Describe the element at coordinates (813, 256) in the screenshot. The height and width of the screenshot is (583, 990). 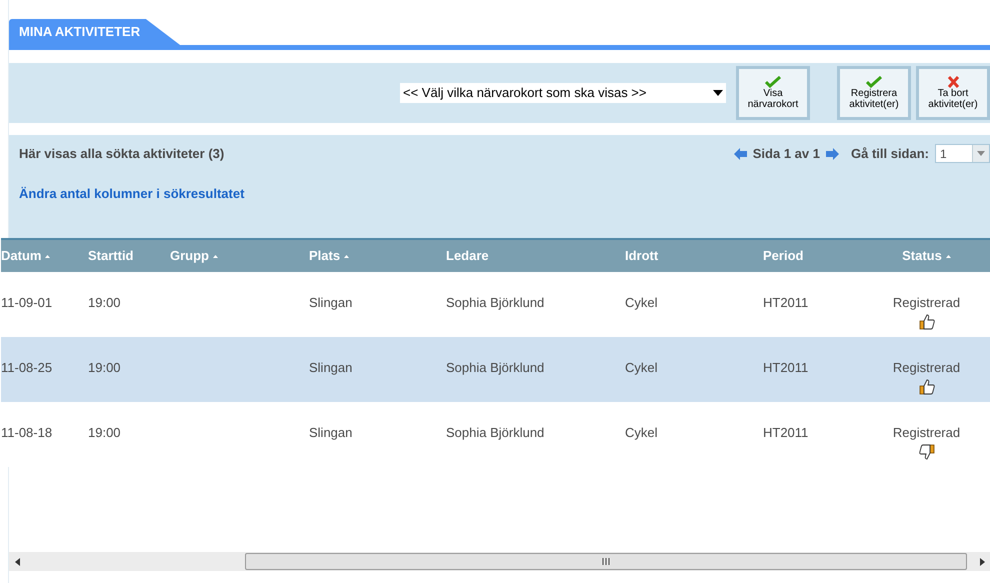
I see `column-header: Period` at that location.